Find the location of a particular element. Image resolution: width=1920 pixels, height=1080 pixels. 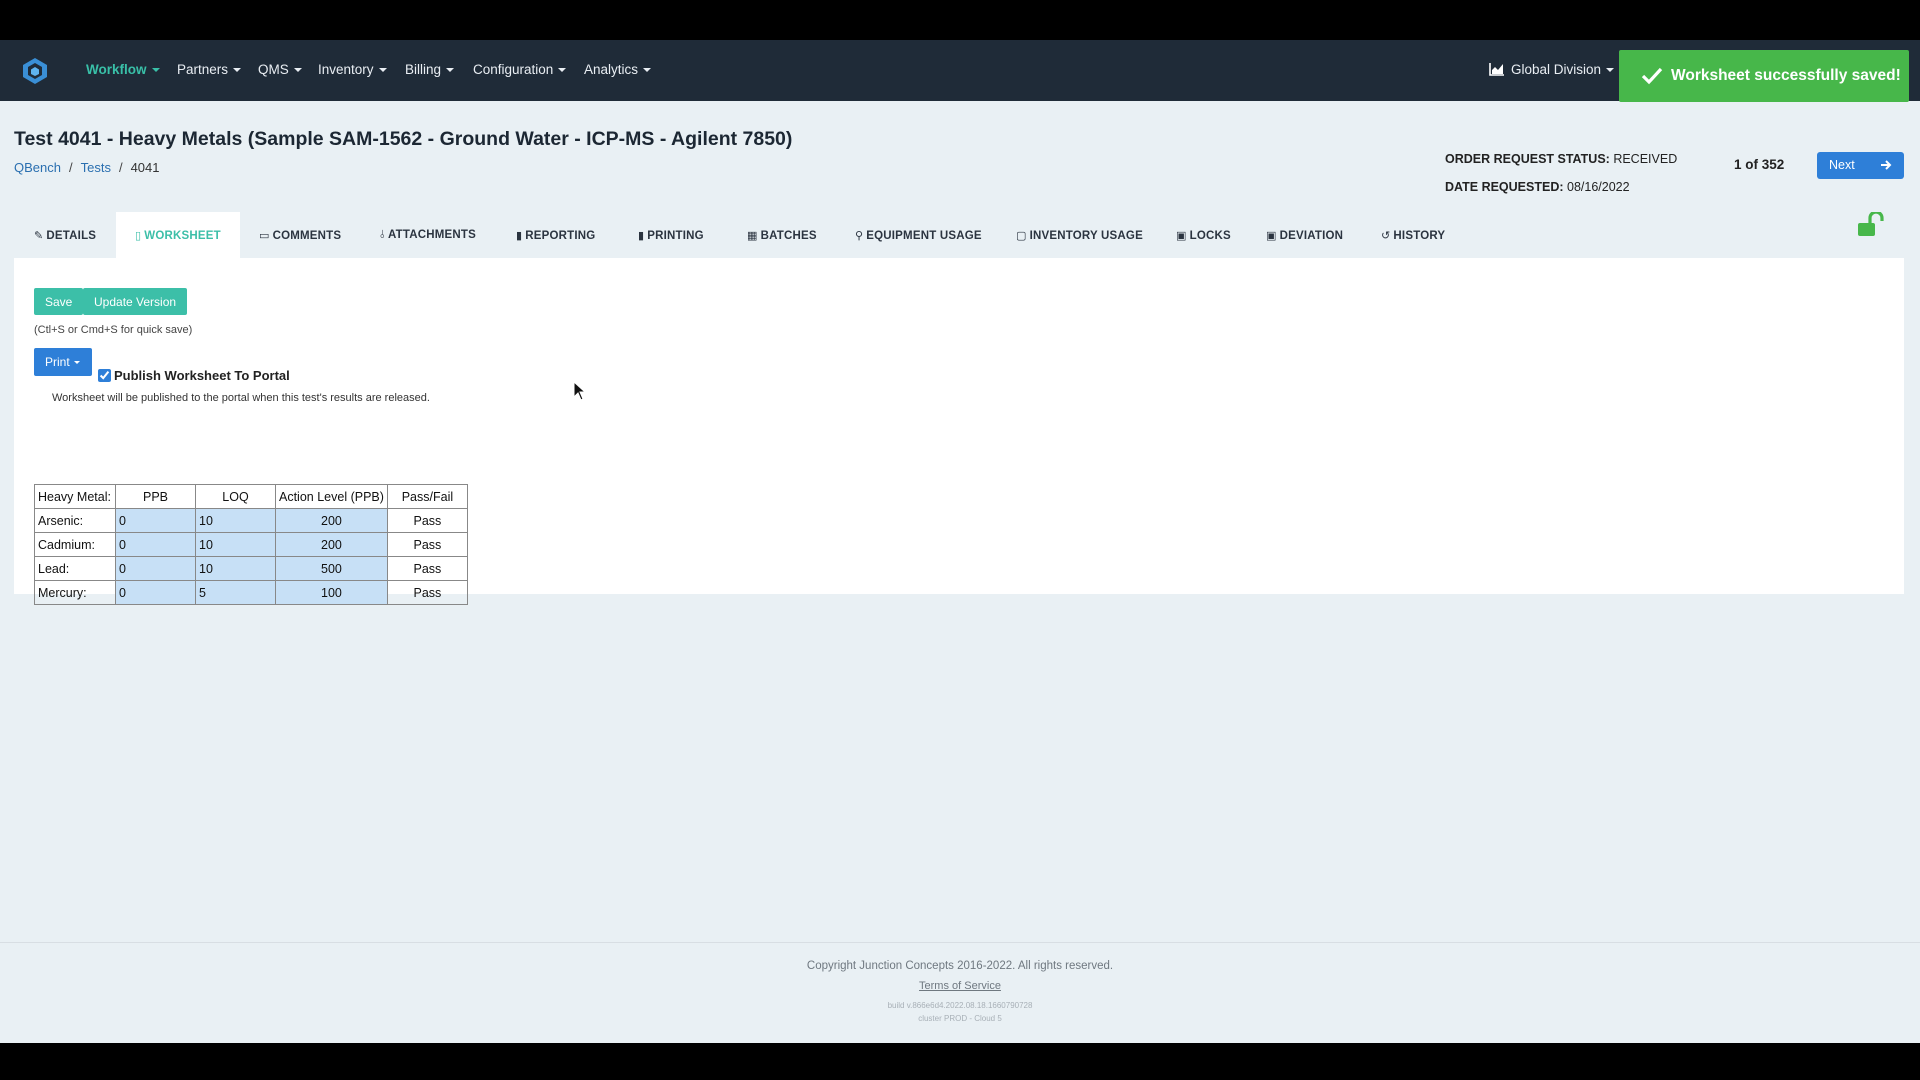

save-button: Save is located at coordinates (59, 301).